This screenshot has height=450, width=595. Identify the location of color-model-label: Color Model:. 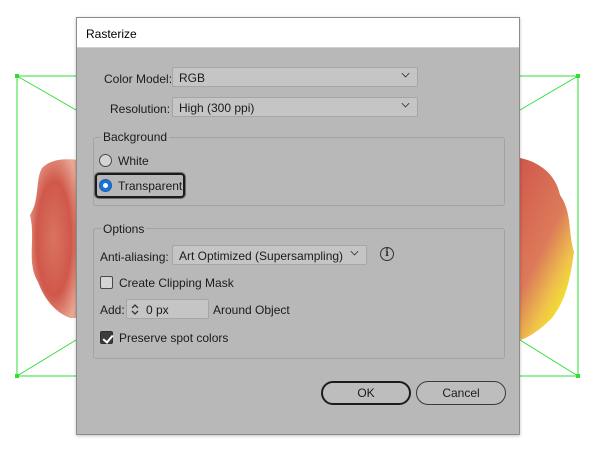
(138, 79).